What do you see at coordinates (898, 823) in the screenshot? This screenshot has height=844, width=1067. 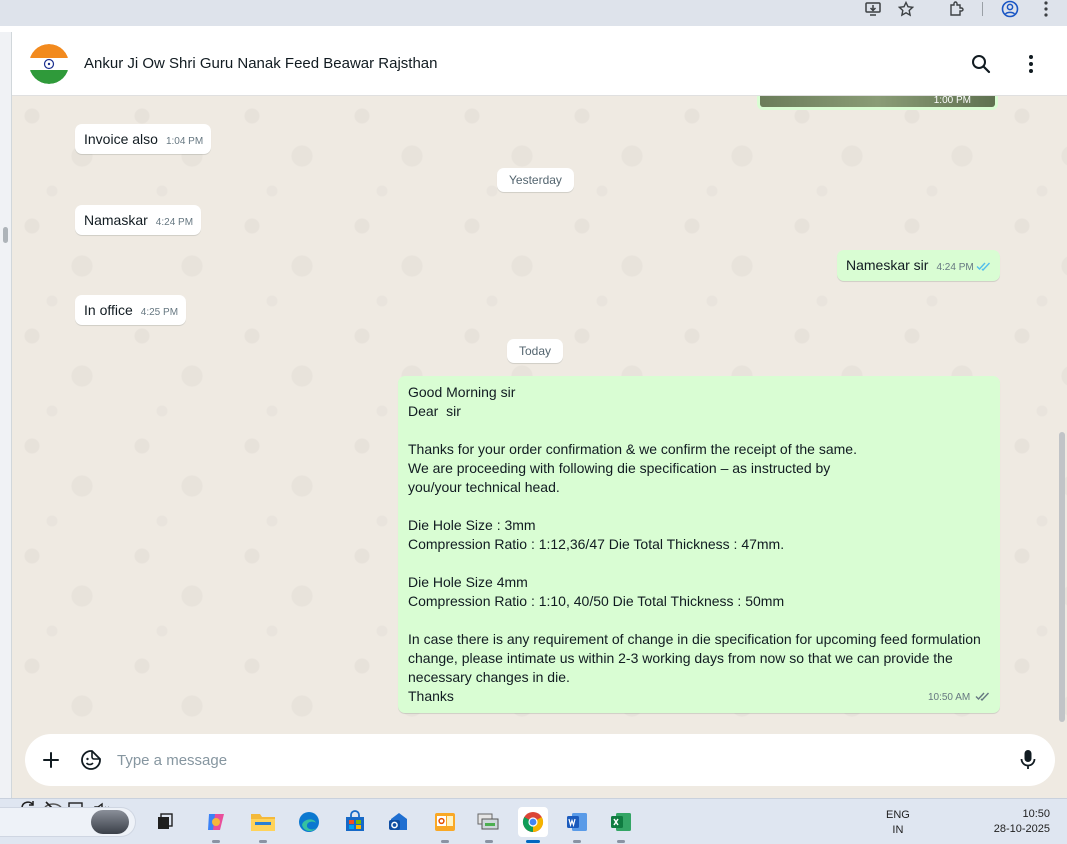 I see `input-language: ENG IN` at bounding box center [898, 823].